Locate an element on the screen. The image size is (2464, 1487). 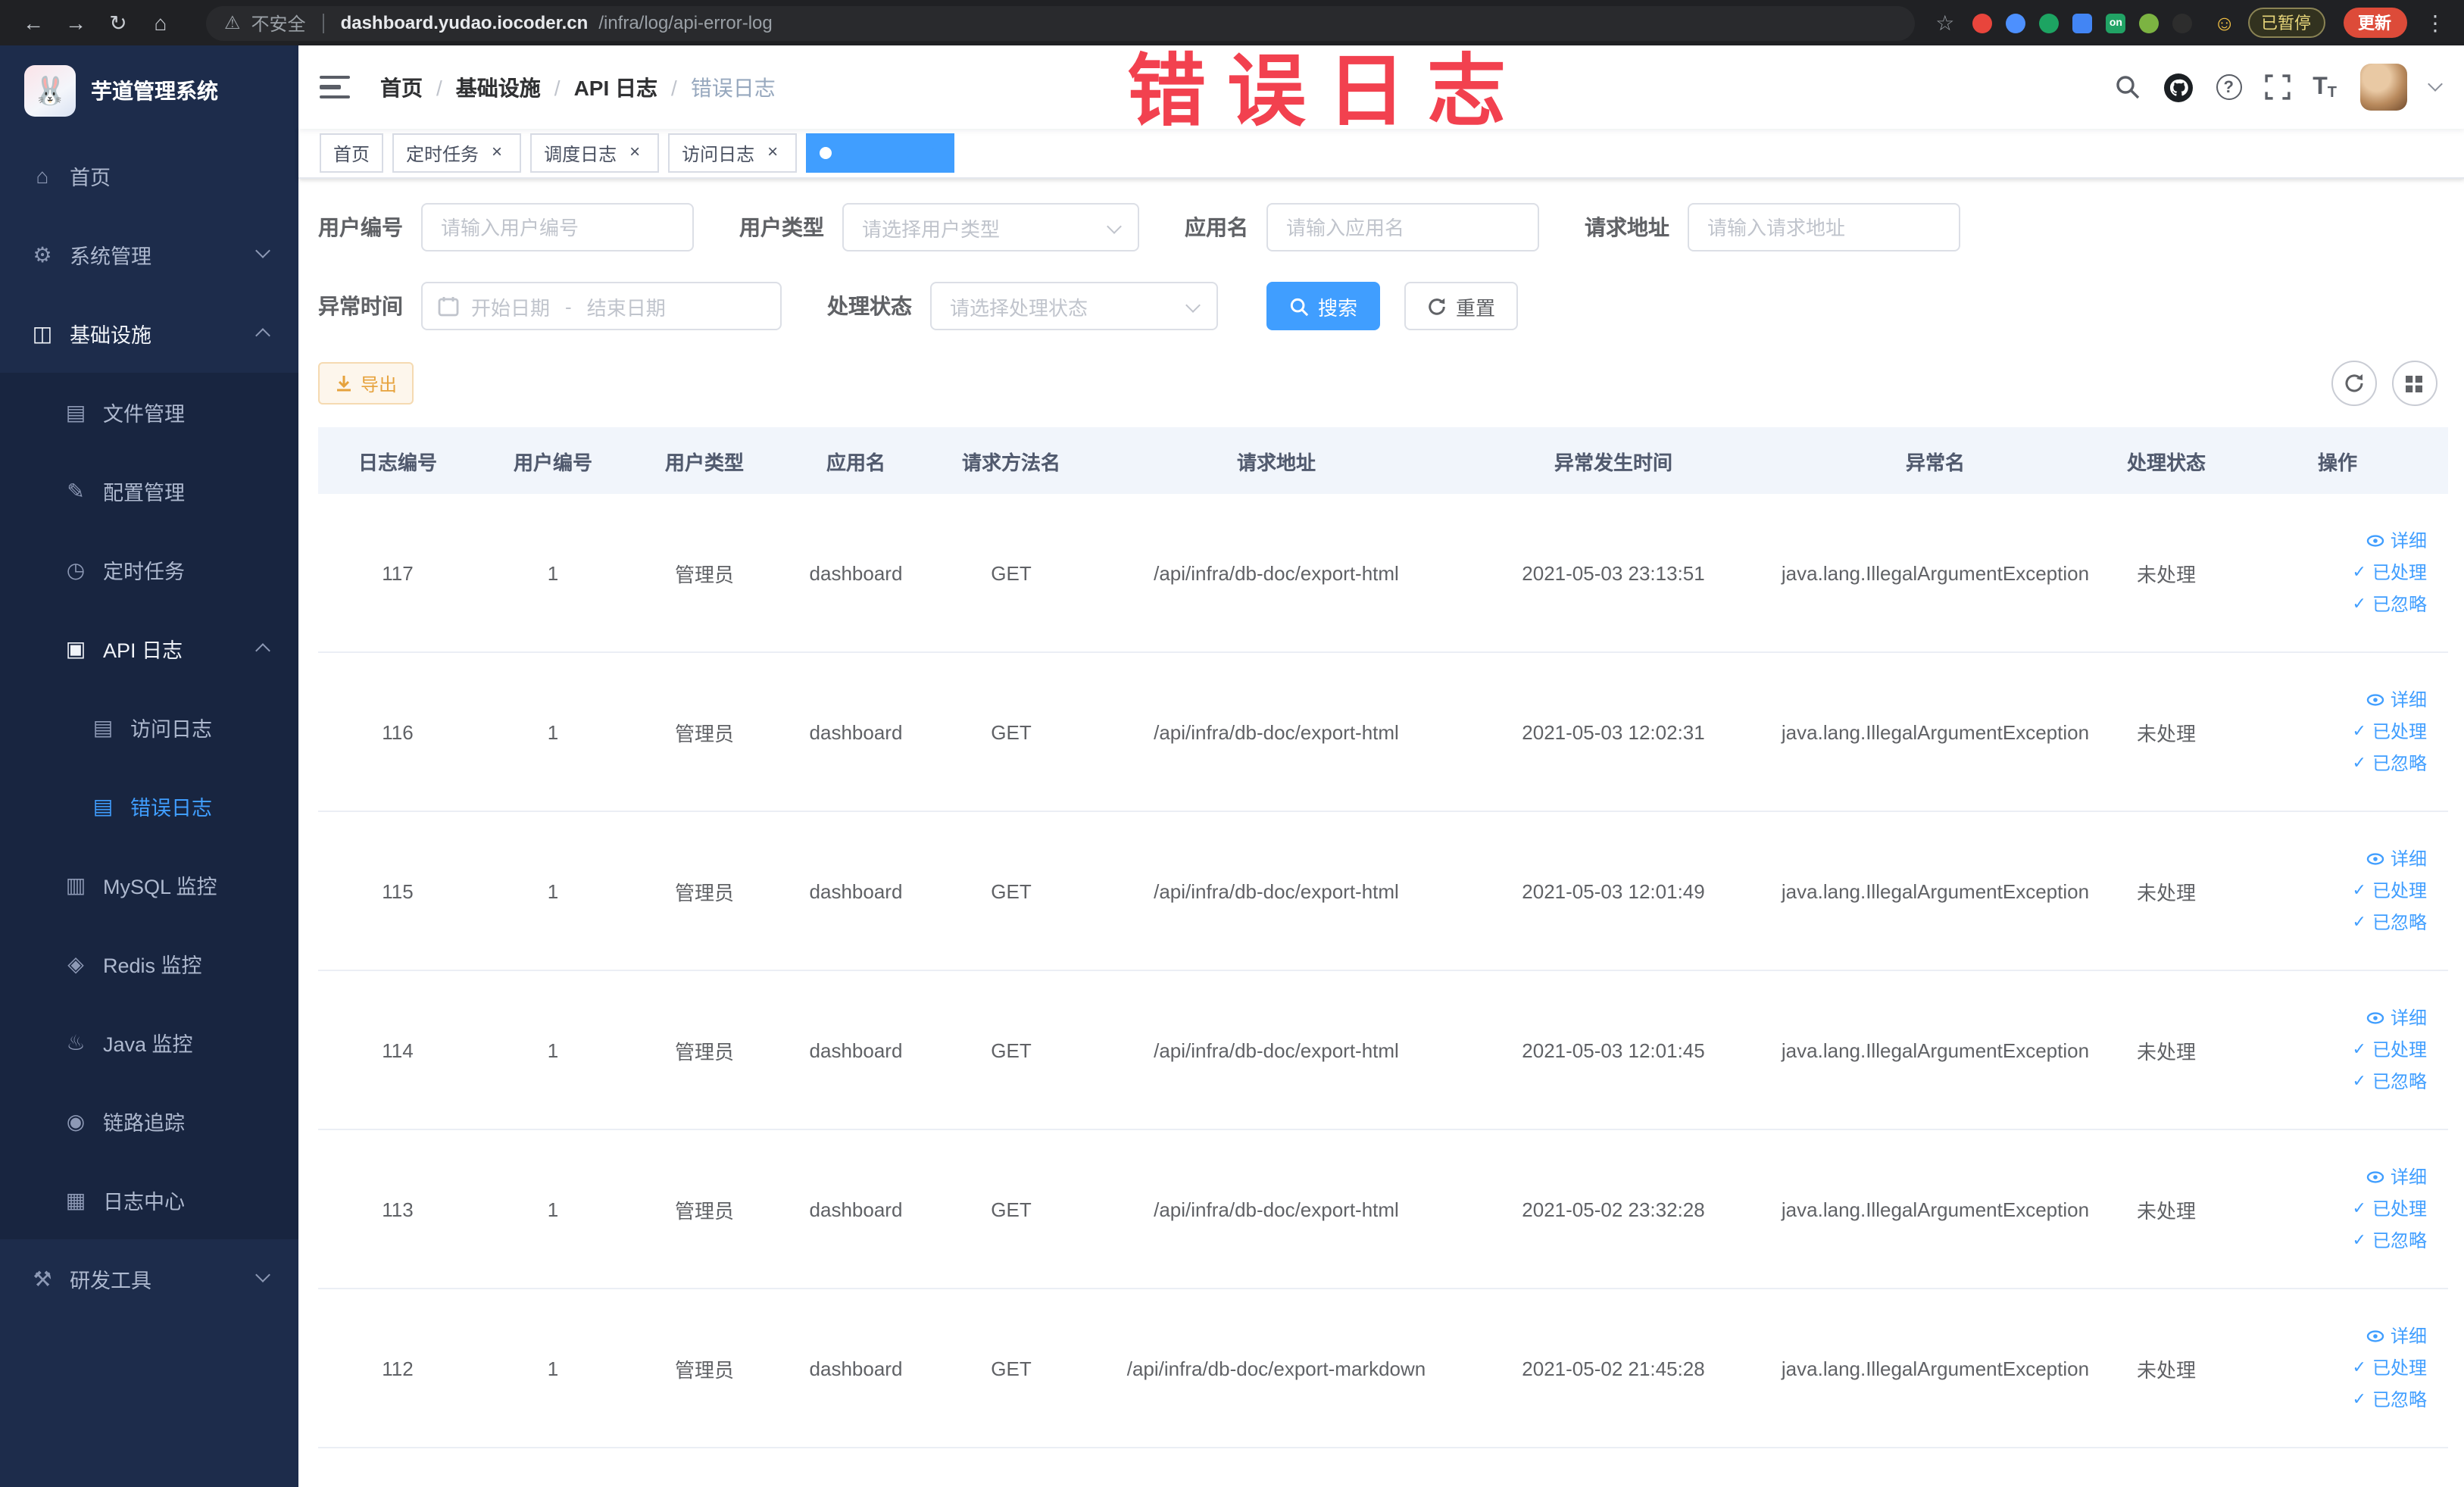
security-label: 不安全 is located at coordinates (278, 23).